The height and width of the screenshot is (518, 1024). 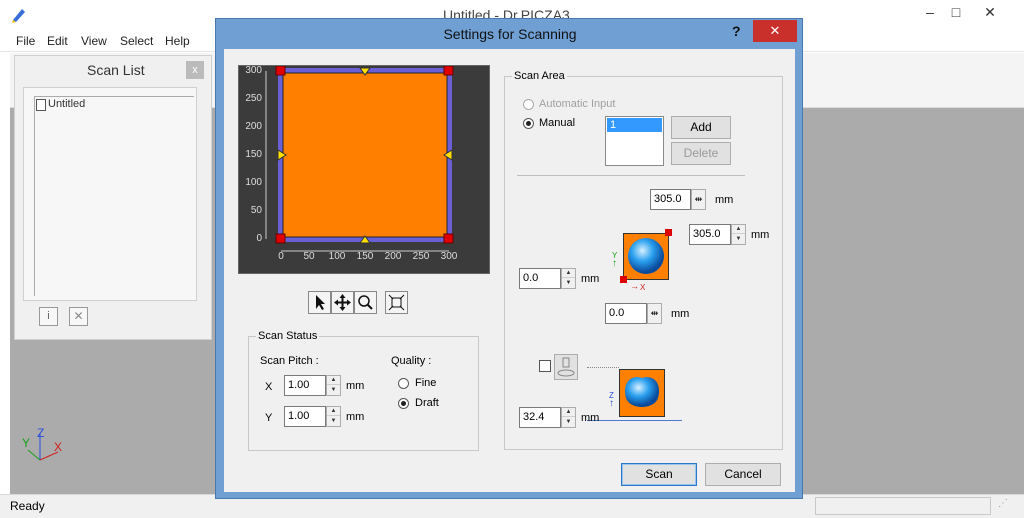 What do you see at coordinates (421, 256) in the screenshot?
I see `x-tick-label: 250` at bounding box center [421, 256].